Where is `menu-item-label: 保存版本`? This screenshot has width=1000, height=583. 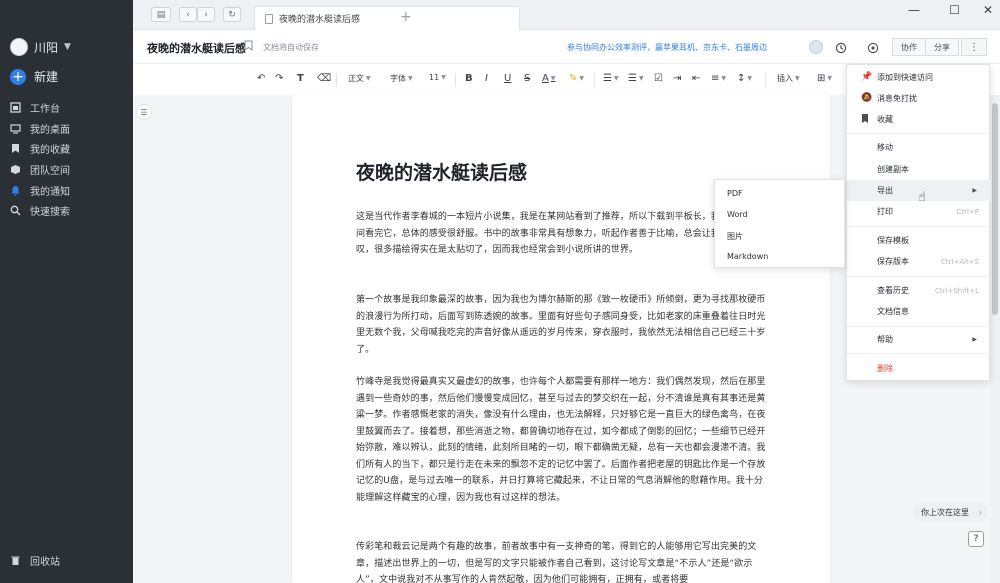 menu-item-label: 保存版本 is located at coordinates (893, 261).